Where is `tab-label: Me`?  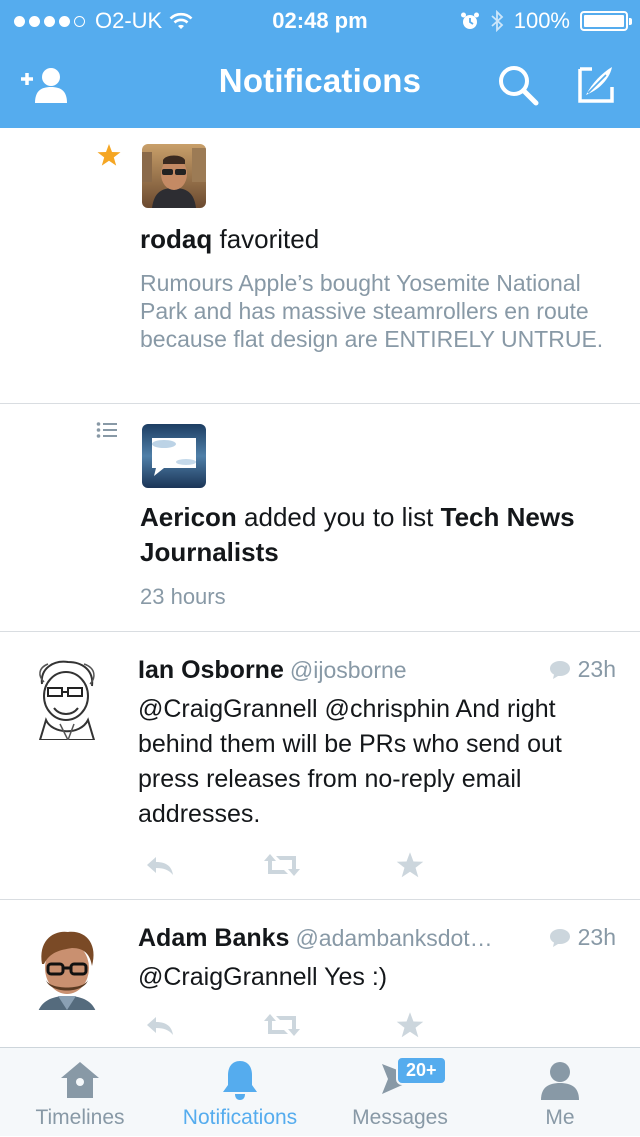 tab-label: Me is located at coordinates (560, 1117).